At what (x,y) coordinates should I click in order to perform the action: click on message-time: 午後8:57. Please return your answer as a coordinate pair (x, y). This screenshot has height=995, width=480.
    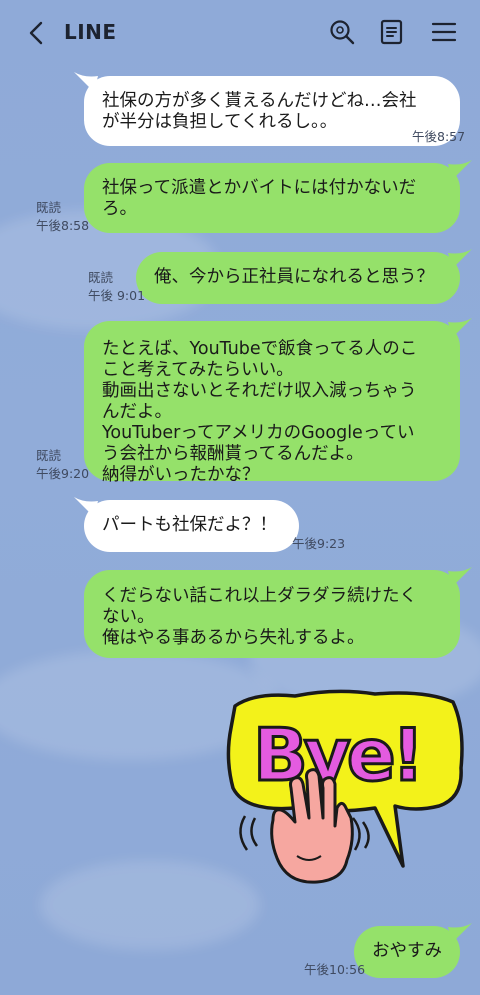
    Looking at the image, I should click on (439, 136).